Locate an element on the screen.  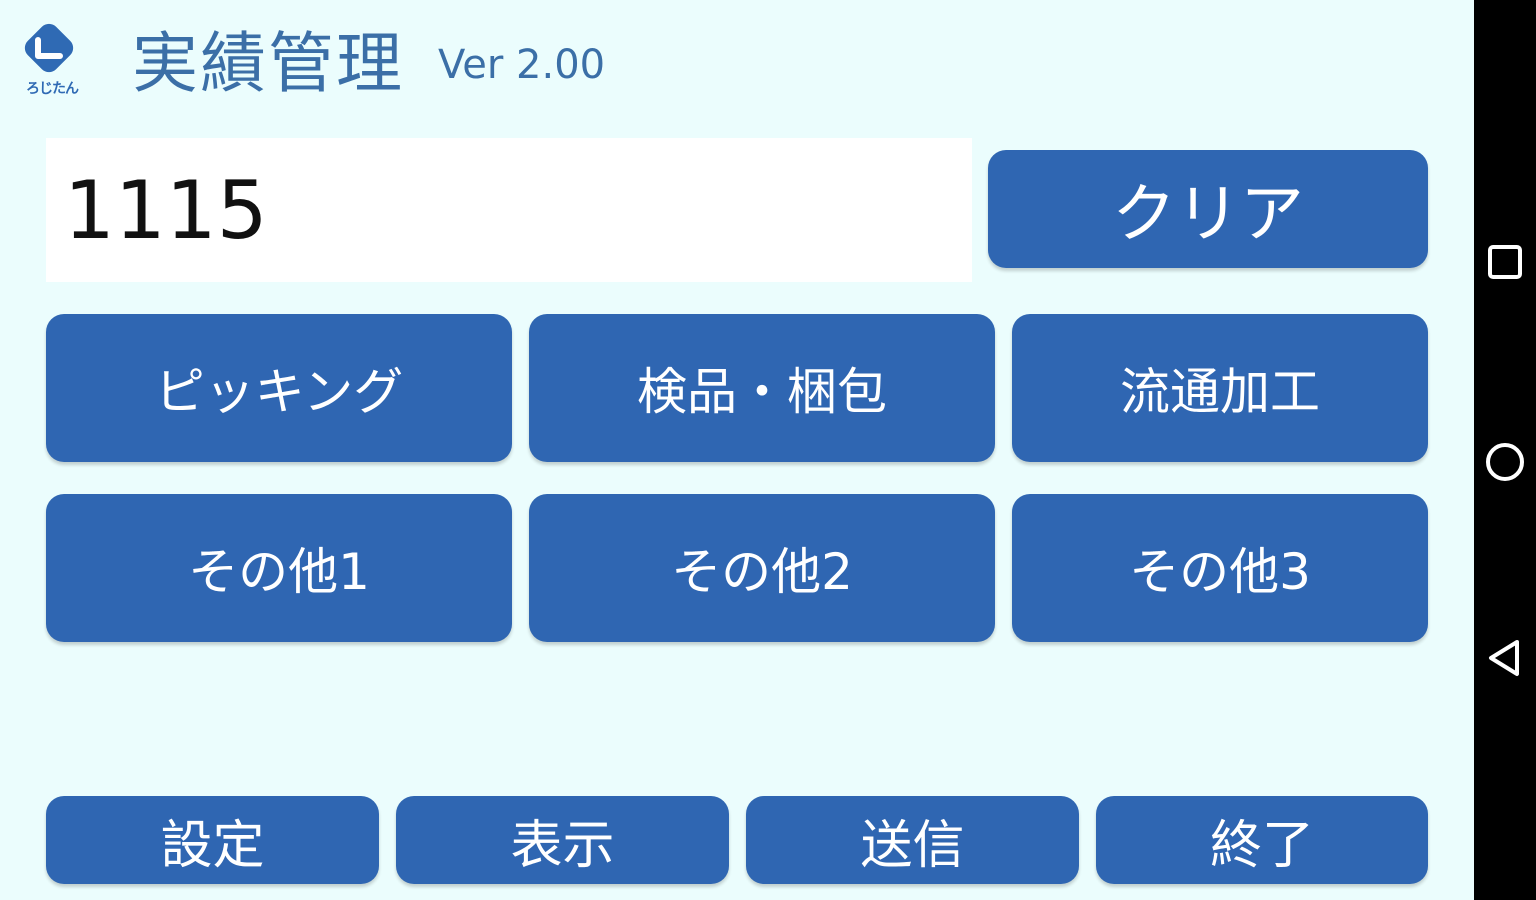
app-title: 実績管理 is located at coordinates (268, 63).